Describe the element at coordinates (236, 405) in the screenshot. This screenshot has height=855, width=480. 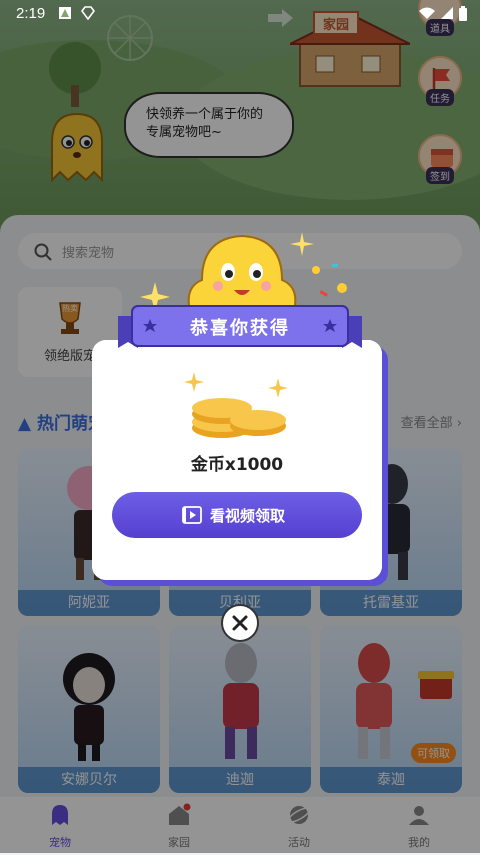
I see `coins-icon` at that location.